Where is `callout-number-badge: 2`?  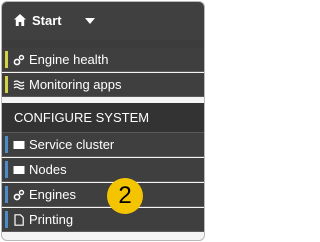 callout-number-badge: 2 is located at coordinates (125, 196).